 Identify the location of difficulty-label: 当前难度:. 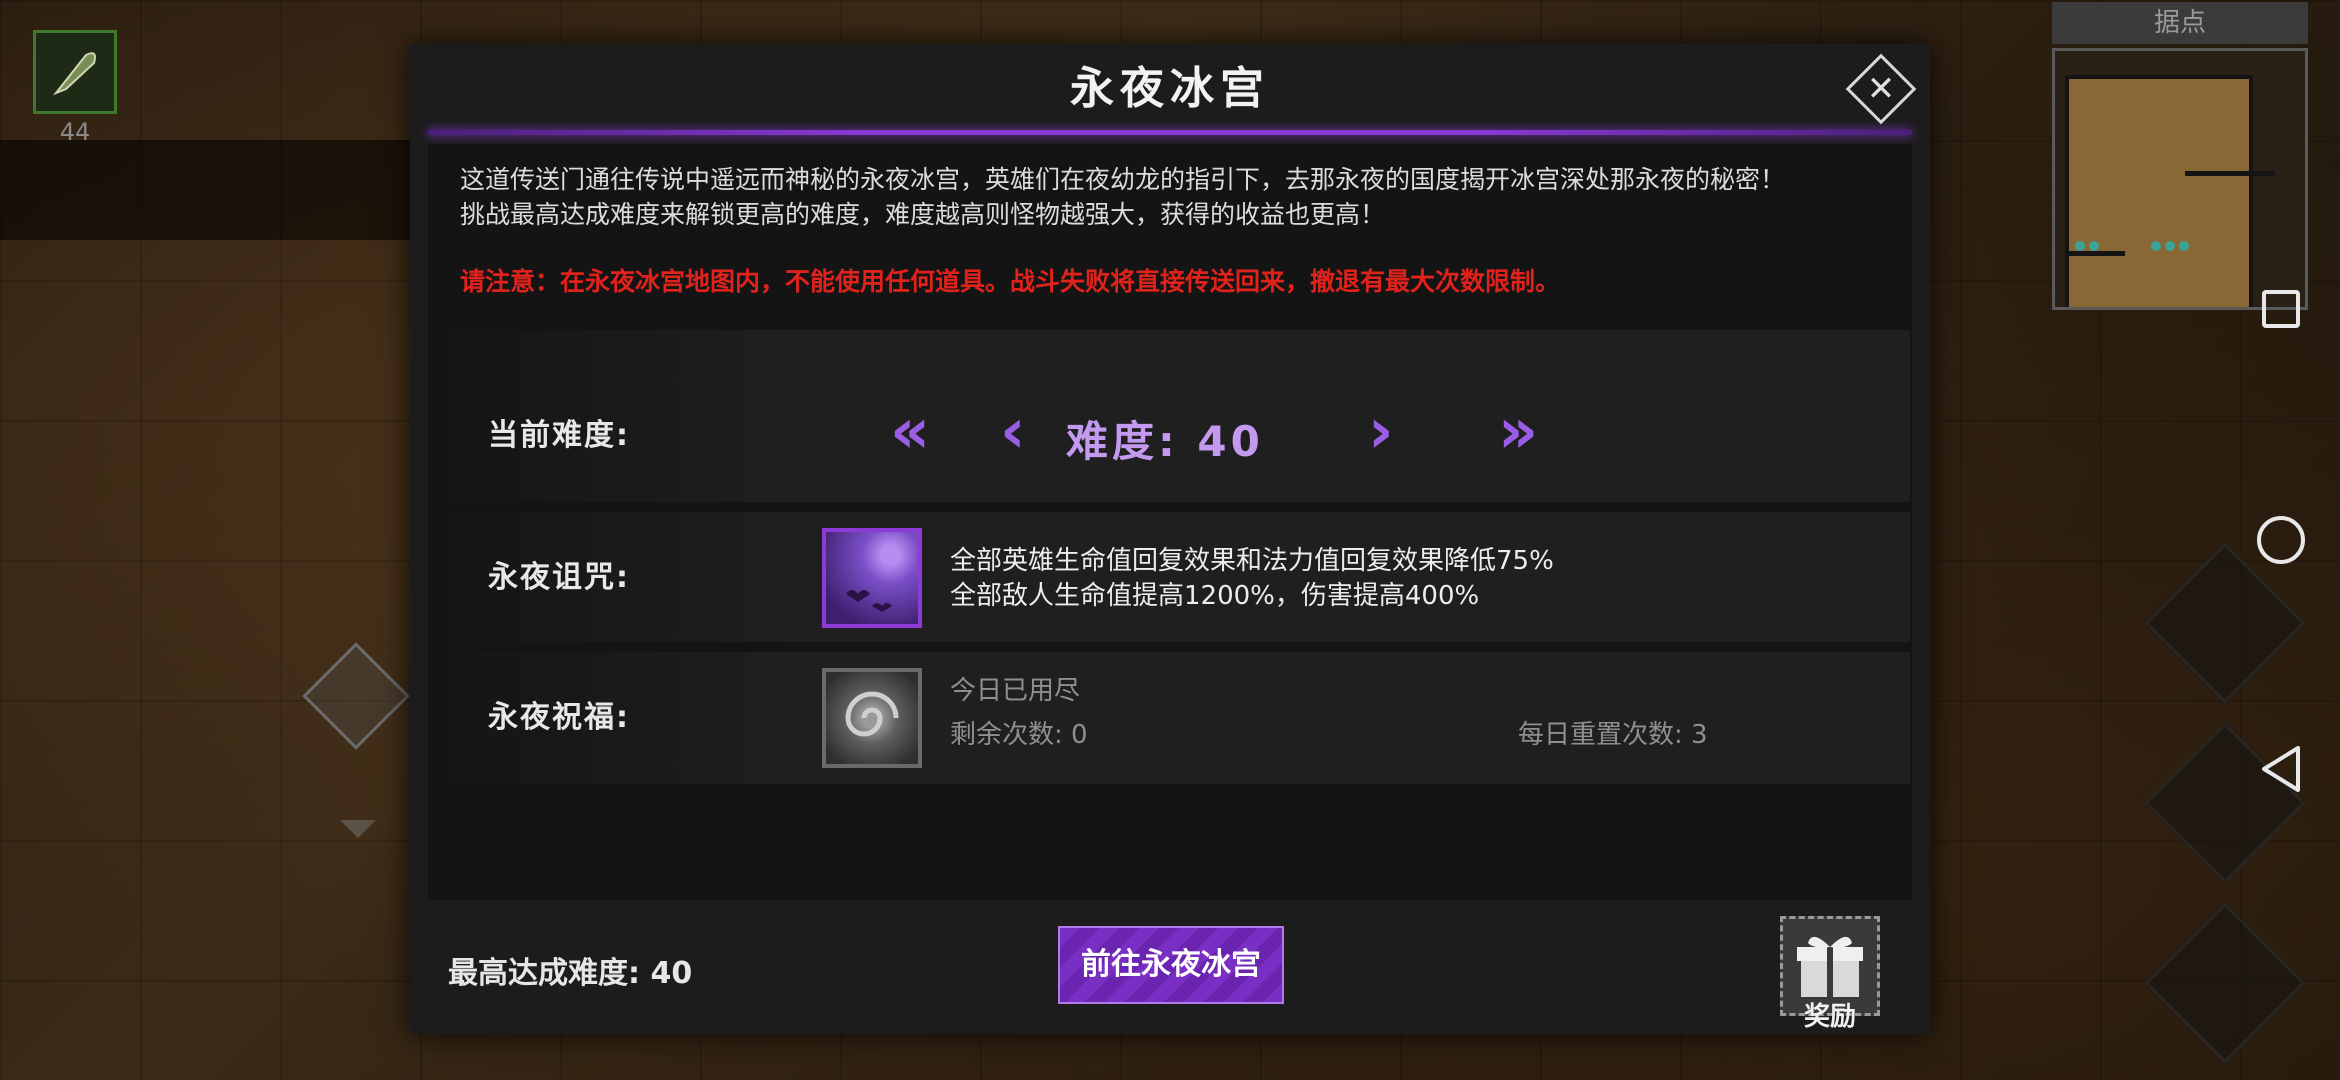
(559, 435).